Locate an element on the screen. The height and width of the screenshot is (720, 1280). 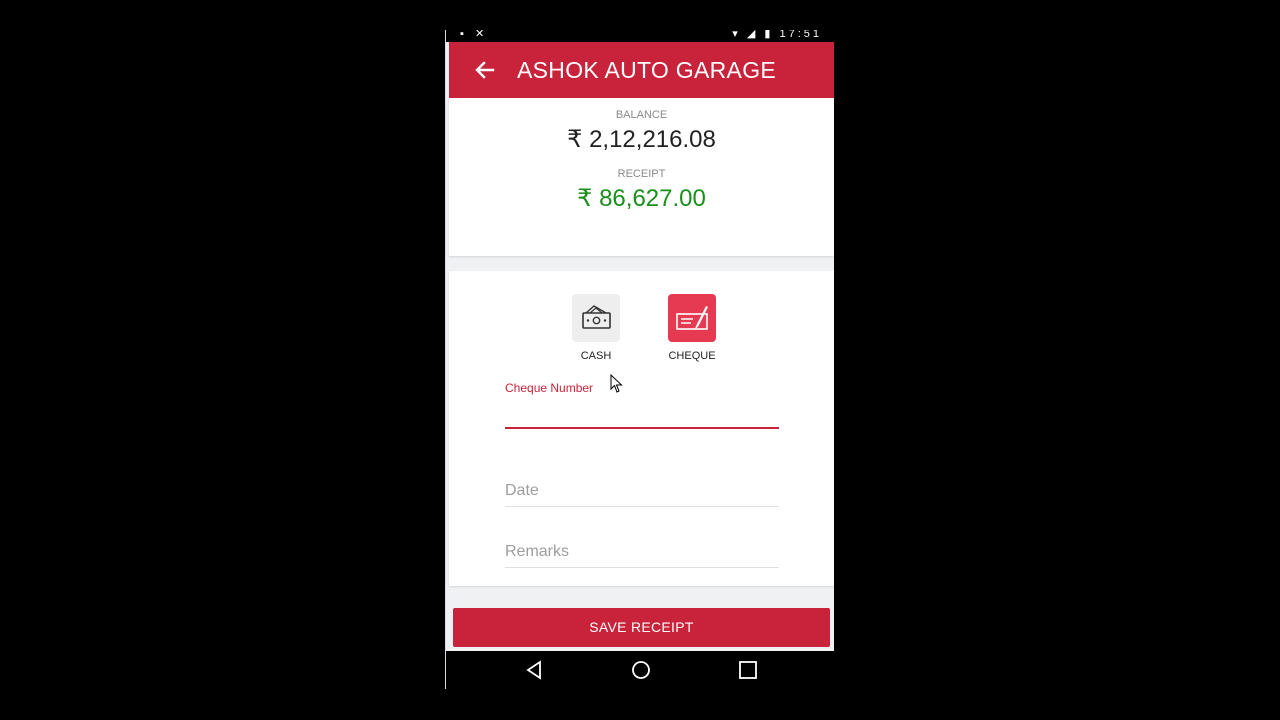
status-left-icons: ▪ ✕ is located at coordinates (474, 35).